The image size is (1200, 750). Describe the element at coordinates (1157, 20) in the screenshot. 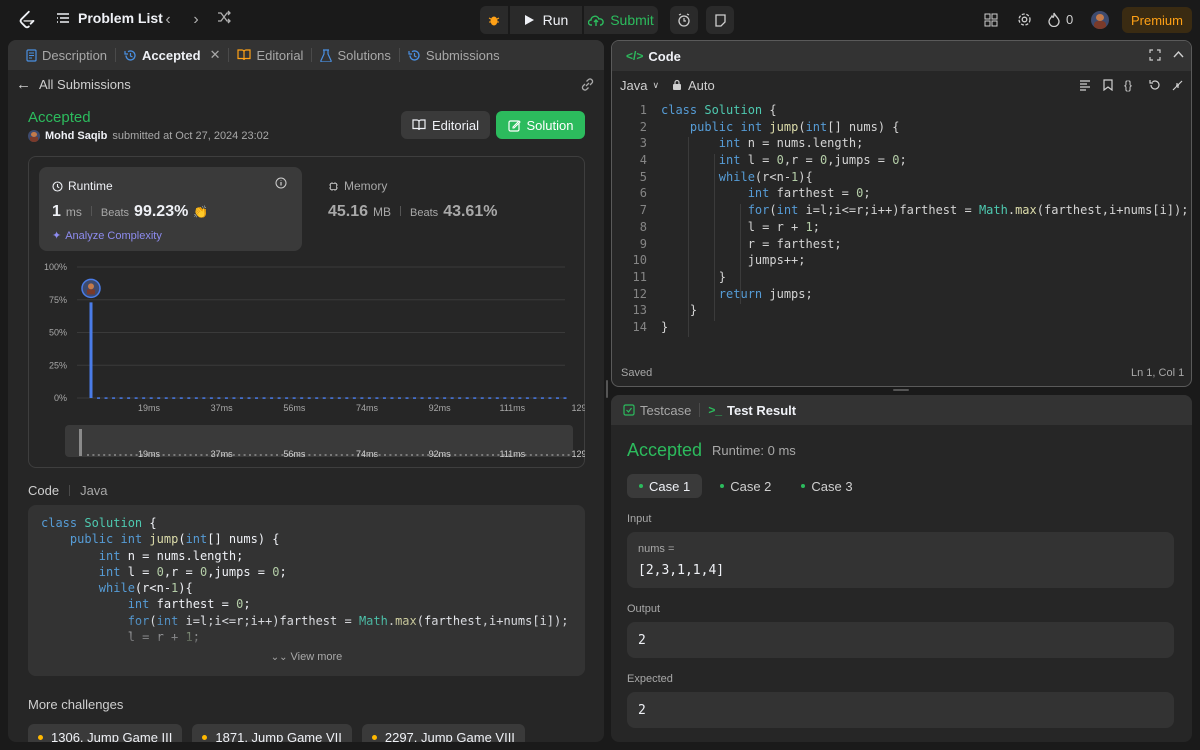

I see `premium-button: Premium` at that location.